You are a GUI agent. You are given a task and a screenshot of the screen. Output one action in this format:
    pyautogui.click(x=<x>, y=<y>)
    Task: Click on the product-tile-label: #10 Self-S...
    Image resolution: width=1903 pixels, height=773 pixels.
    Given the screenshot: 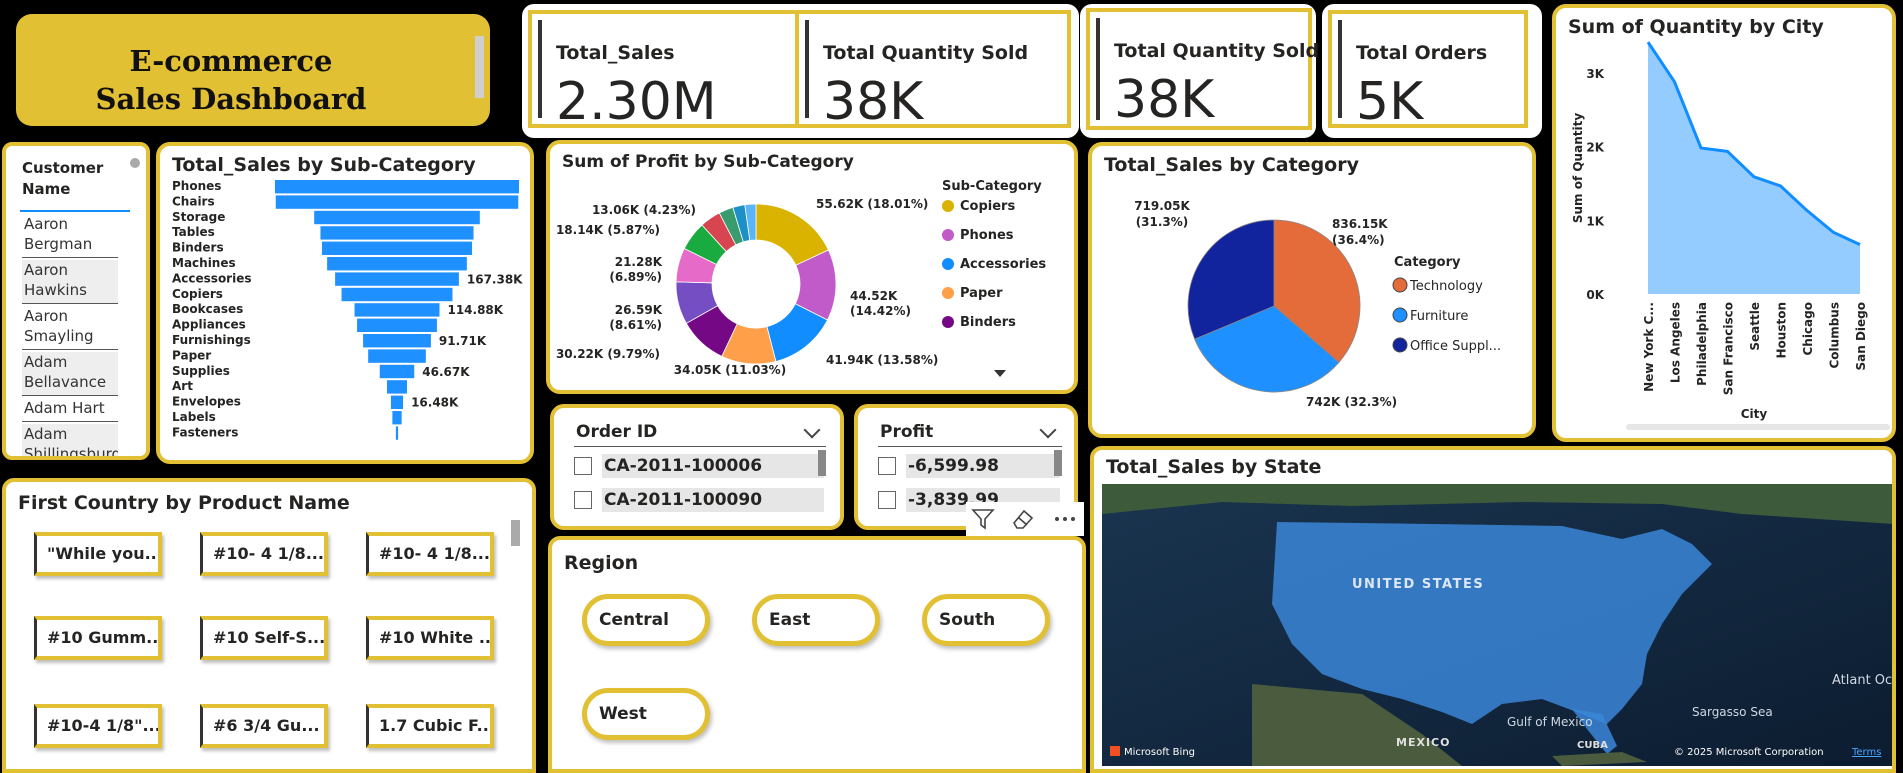 What is the action you would take?
    pyautogui.click(x=269, y=637)
    